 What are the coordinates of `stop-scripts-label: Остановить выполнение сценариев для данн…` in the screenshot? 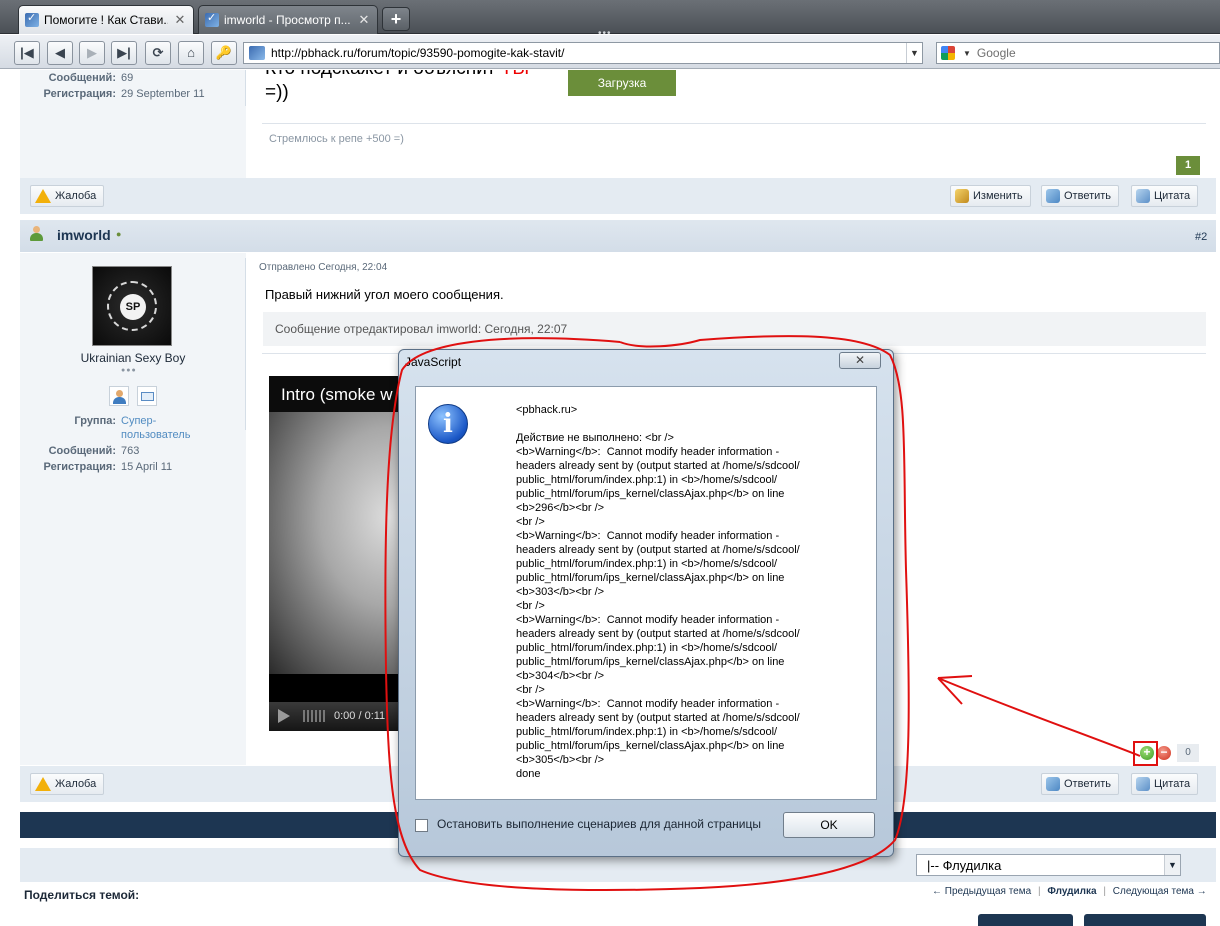 It's located at (599, 824).